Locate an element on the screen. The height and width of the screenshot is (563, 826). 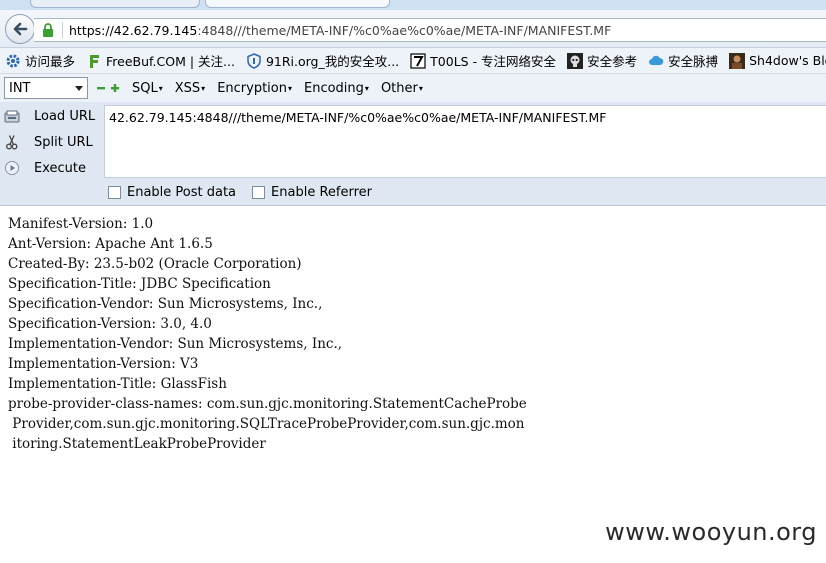
chevron-down-icon is located at coordinates (79, 88).